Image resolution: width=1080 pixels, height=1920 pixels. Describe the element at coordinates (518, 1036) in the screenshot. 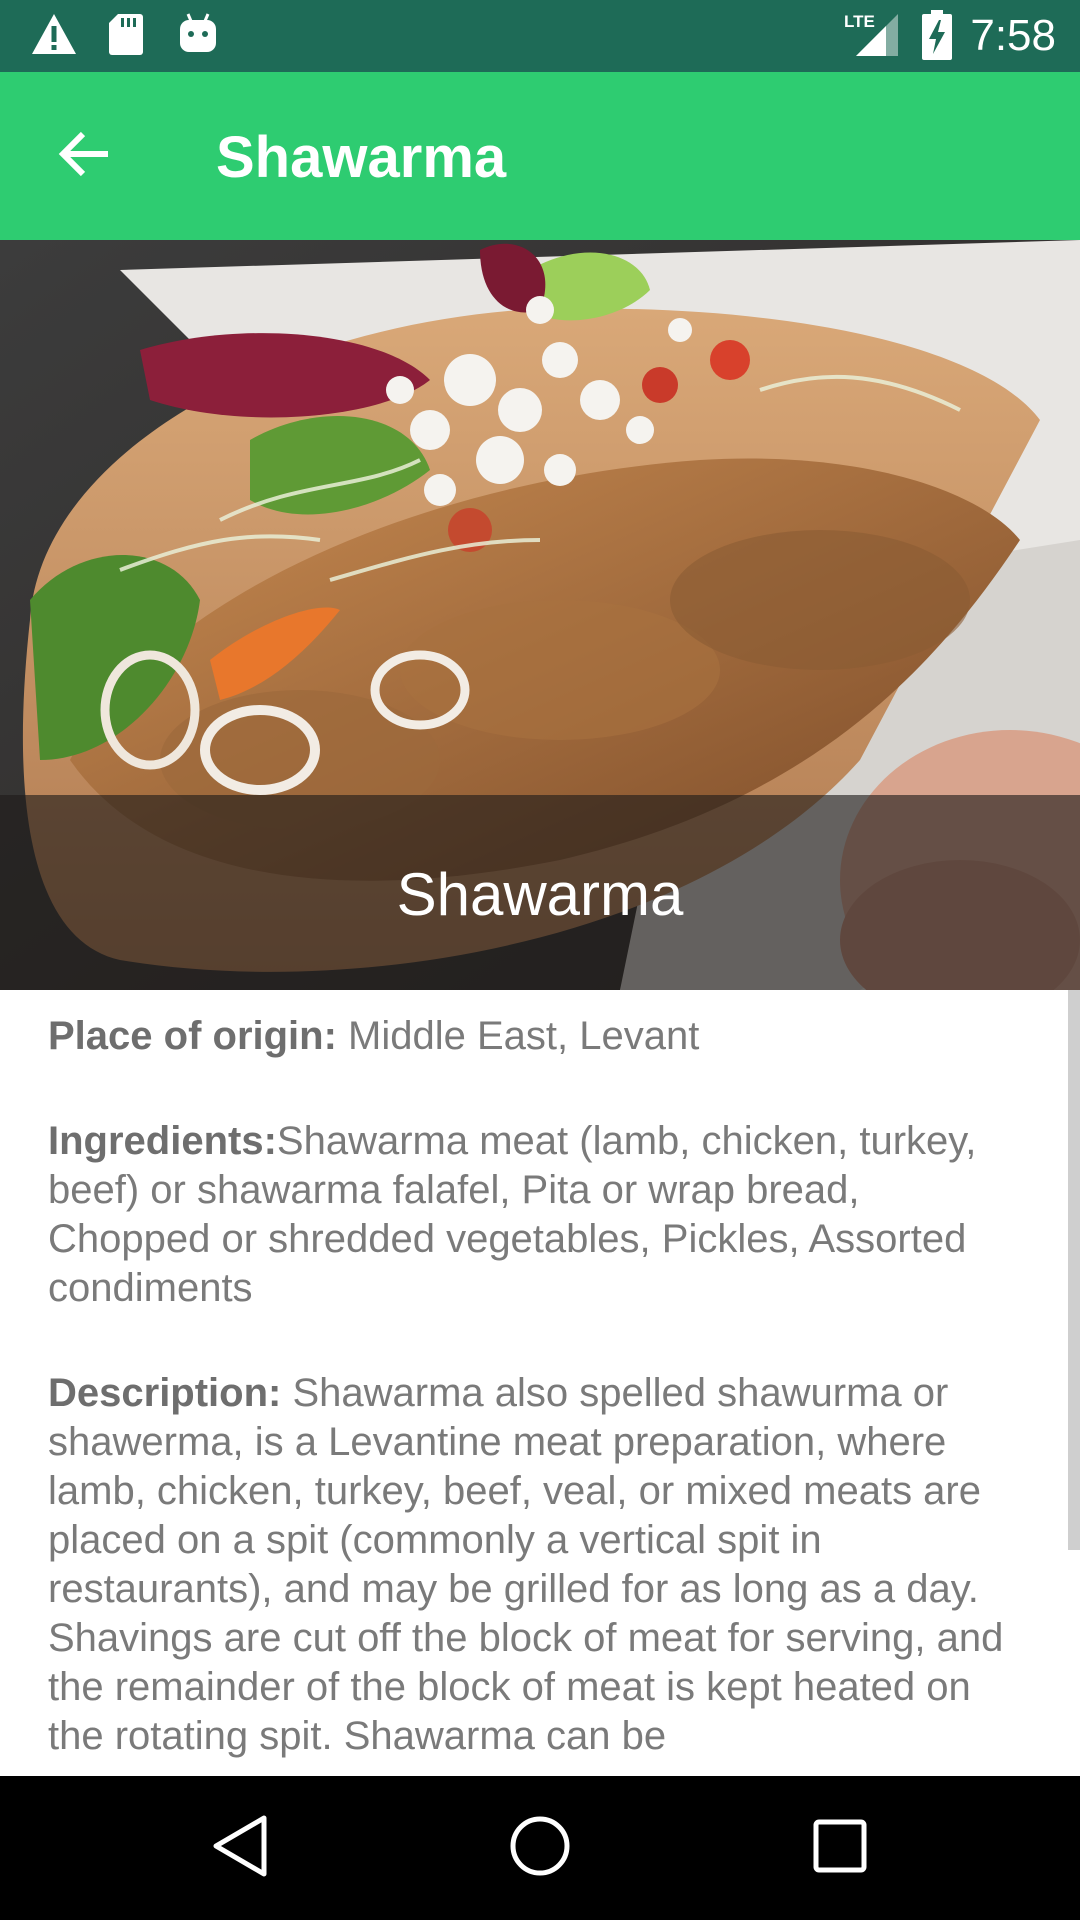

I see `origin-value: Middle East, Levant` at that location.